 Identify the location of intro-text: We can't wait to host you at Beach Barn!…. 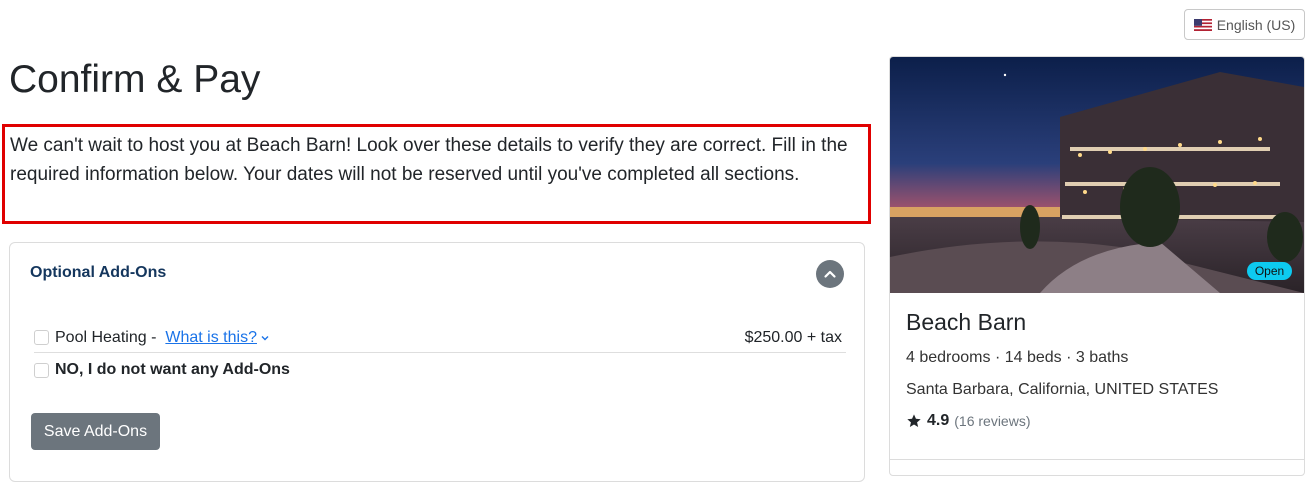
(429, 160).